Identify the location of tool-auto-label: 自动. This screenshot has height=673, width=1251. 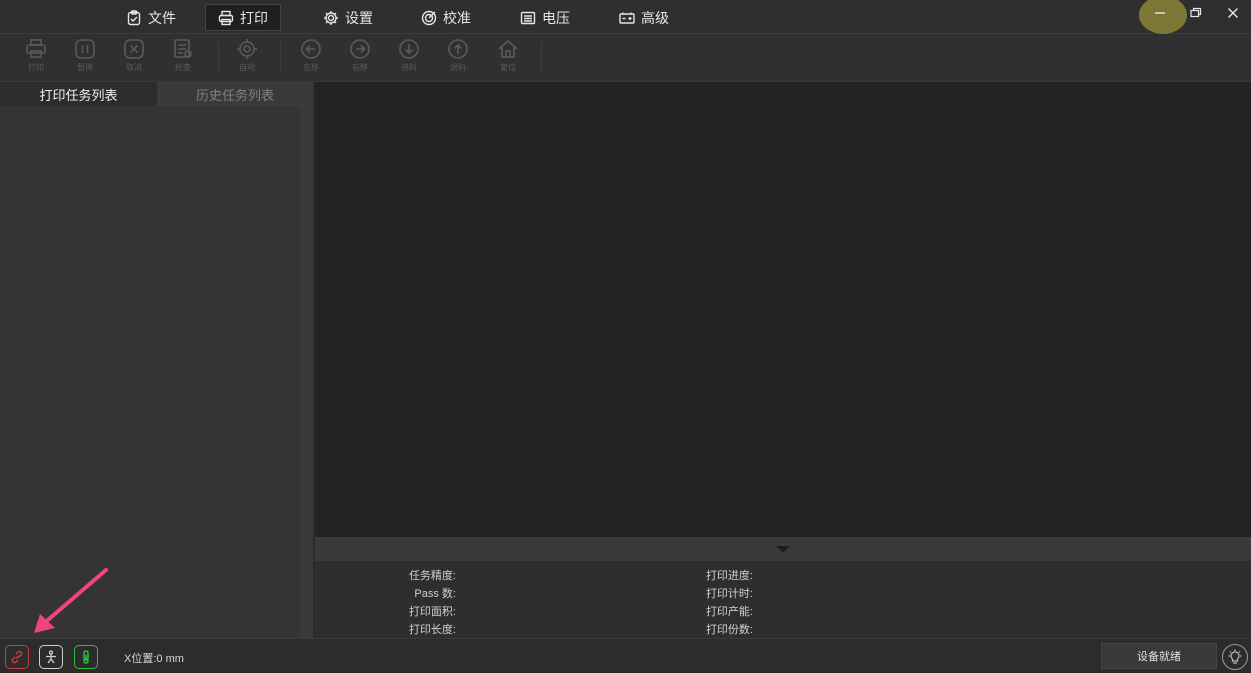
(247, 67).